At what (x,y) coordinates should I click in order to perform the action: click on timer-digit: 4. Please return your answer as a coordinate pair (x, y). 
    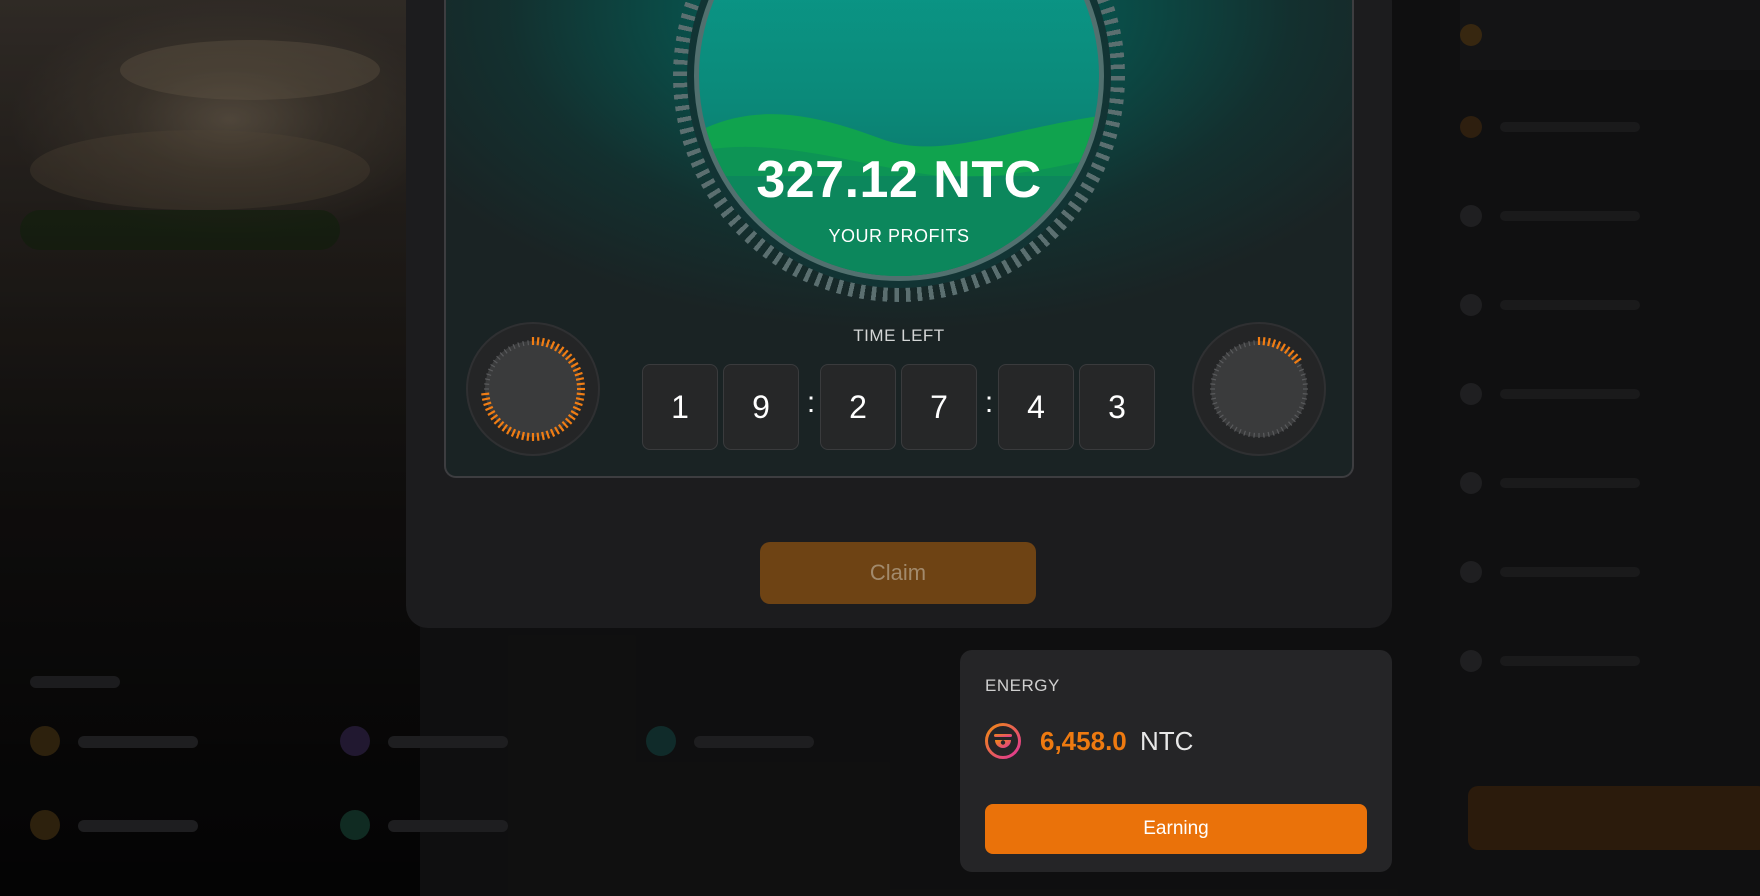
    Looking at the image, I should click on (1036, 407).